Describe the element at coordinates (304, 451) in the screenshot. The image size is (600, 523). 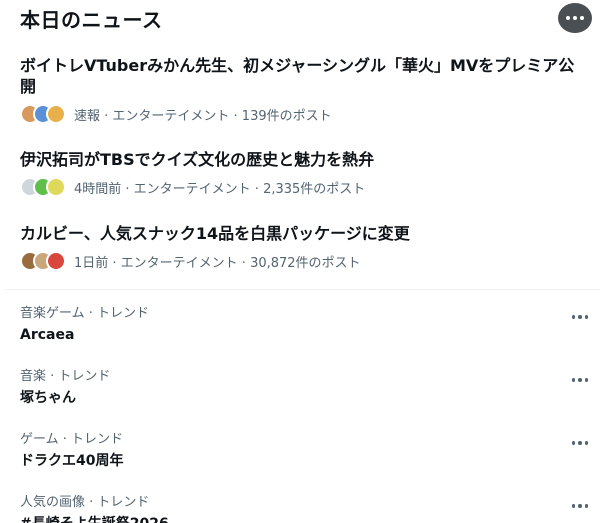
I see `trend-item: ゲーム · トレンド ドラクエ40周年` at that location.